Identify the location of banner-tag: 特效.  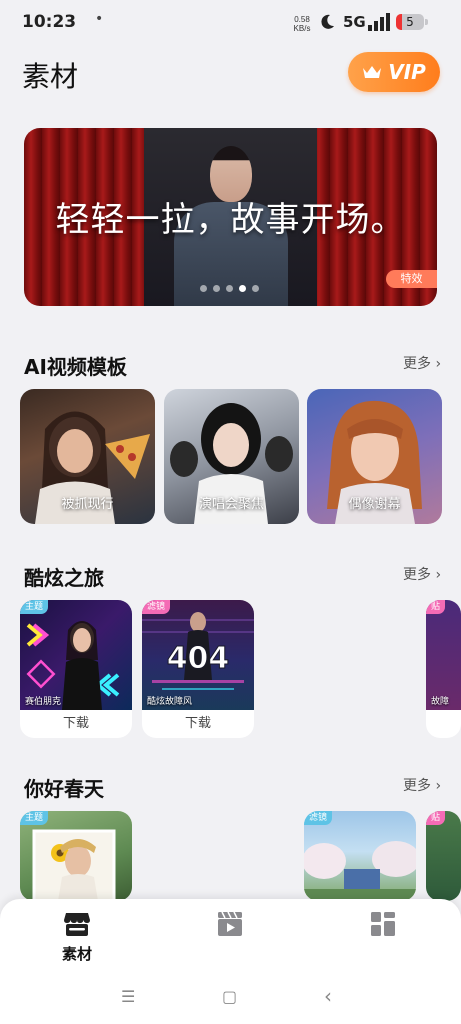
(411, 279).